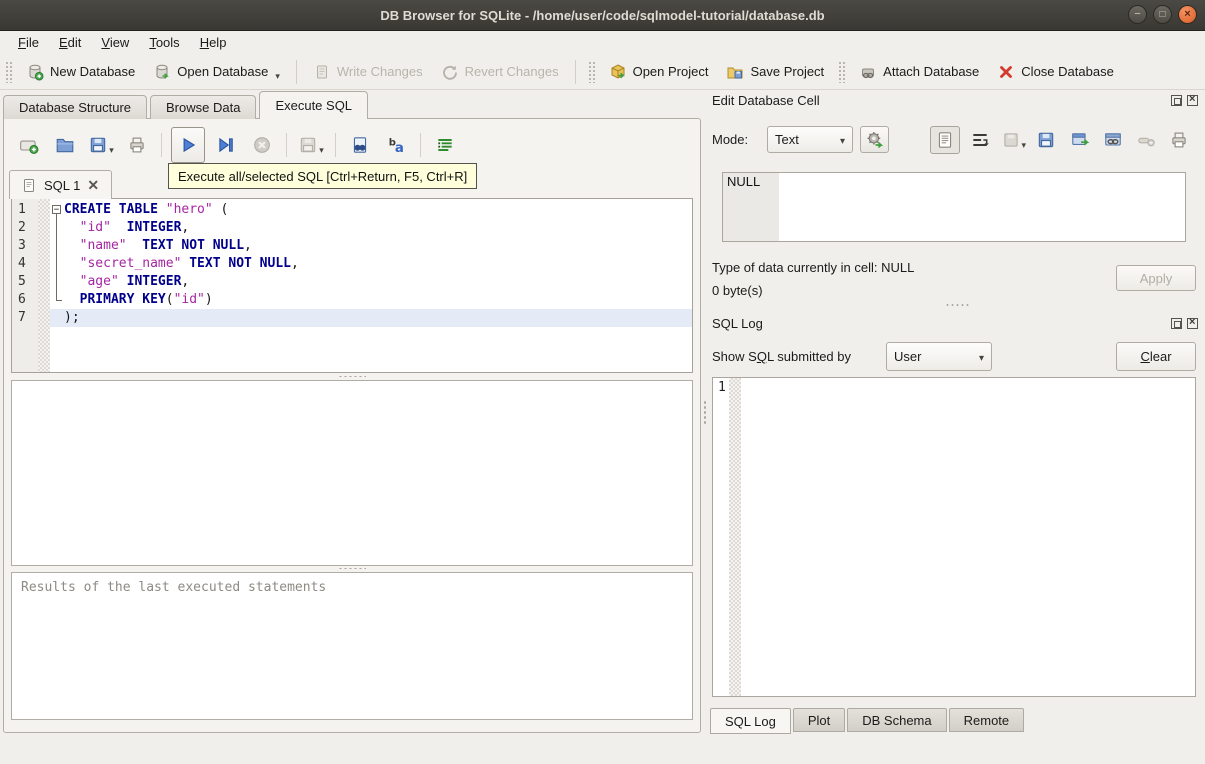 This screenshot has width=1205, height=764. Describe the element at coordinates (1055, 72) in the screenshot. I see `close-database-button: Close Database` at that location.